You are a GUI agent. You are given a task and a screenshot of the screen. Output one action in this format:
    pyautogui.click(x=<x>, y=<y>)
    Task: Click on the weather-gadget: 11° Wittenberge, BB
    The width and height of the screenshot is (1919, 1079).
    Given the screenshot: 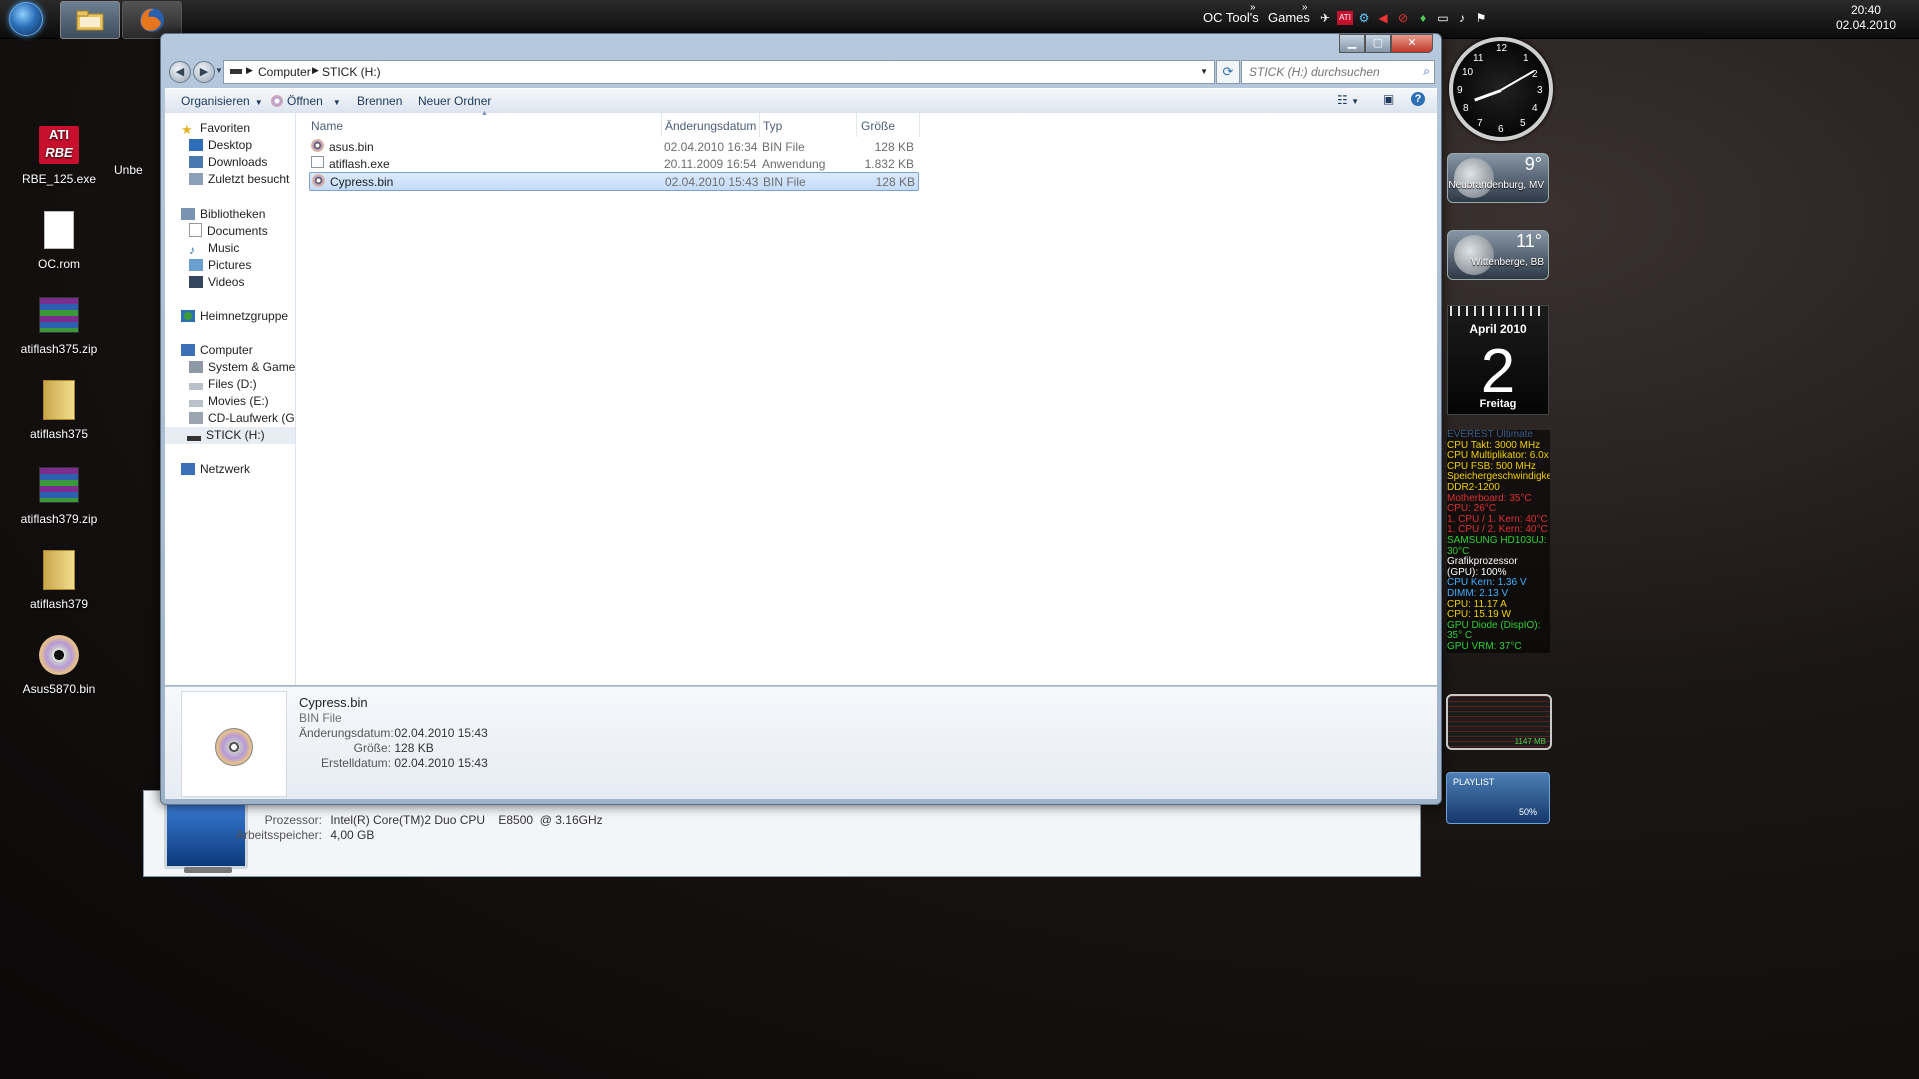 What is the action you would take?
    pyautogui.click(x=1498, y=255)
    